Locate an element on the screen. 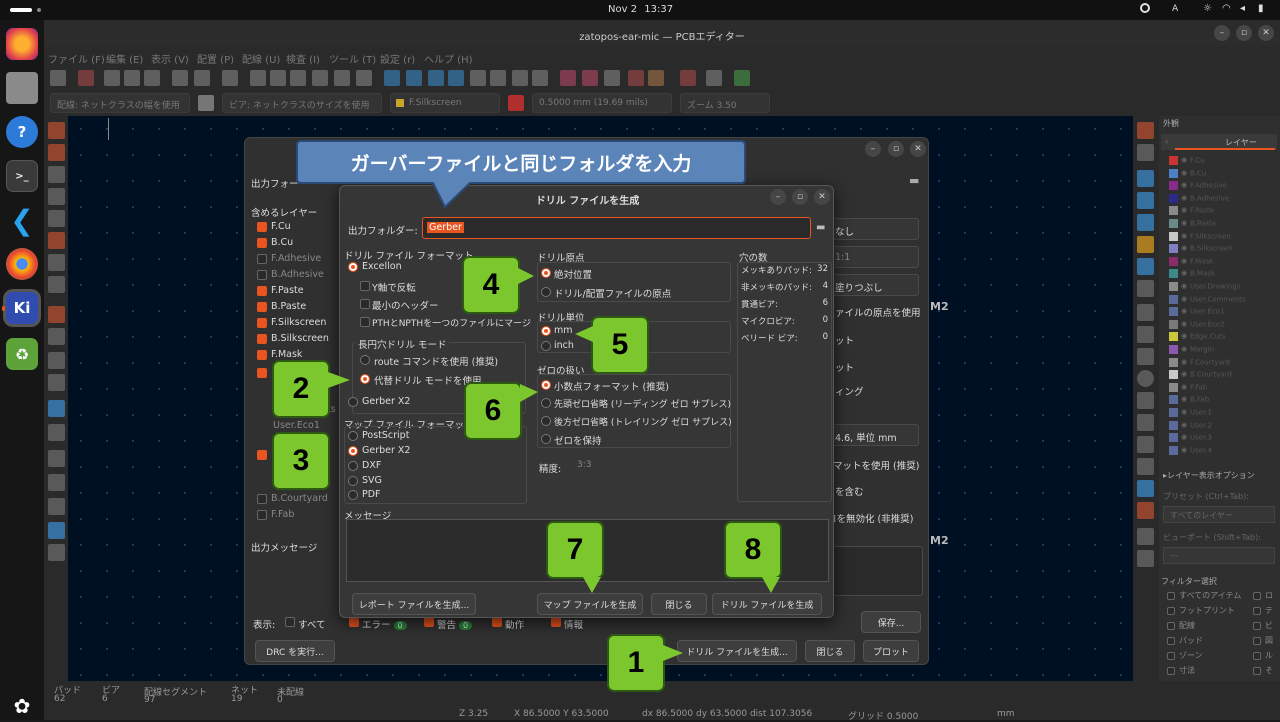 The image size is (1280, 722). vscode-icon: ❮ is located at coordinates (22, 220).